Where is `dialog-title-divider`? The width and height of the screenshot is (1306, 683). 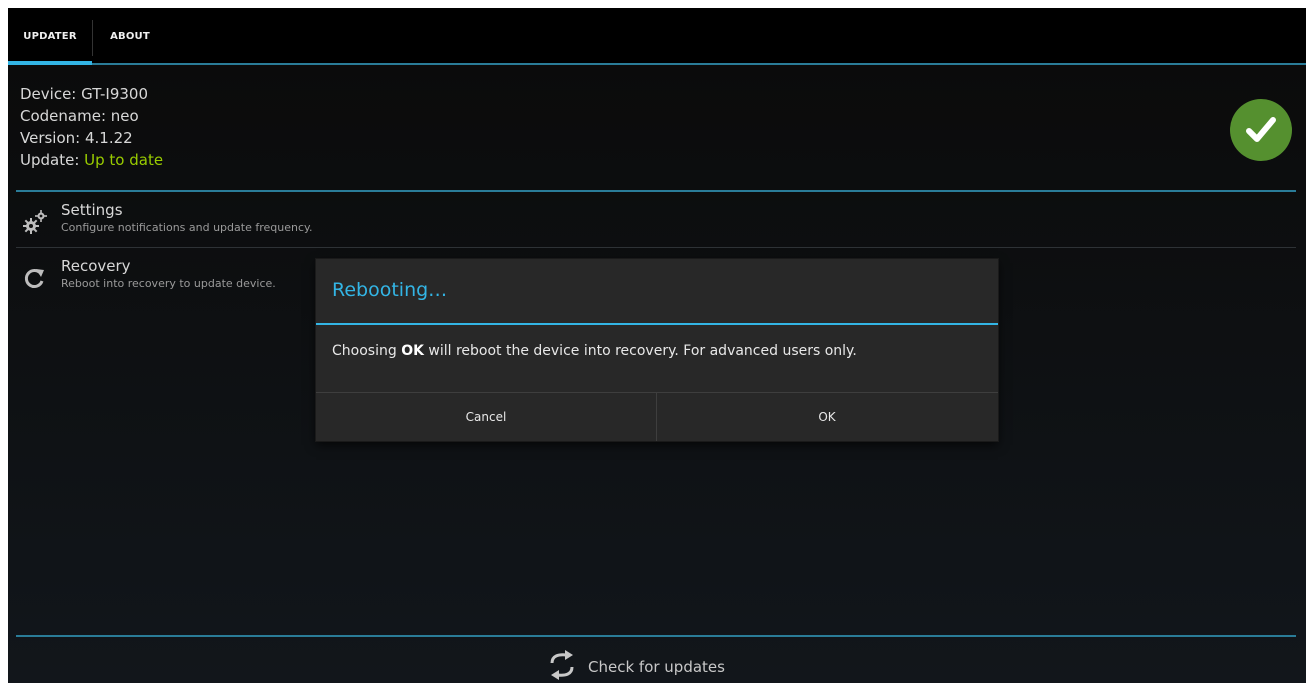
dialog-title-divider is located at coordinates (657, 324).